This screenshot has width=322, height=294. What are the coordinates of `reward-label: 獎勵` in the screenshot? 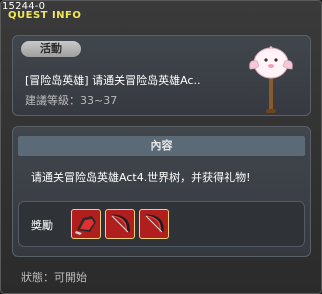 It's located at (42, 225).